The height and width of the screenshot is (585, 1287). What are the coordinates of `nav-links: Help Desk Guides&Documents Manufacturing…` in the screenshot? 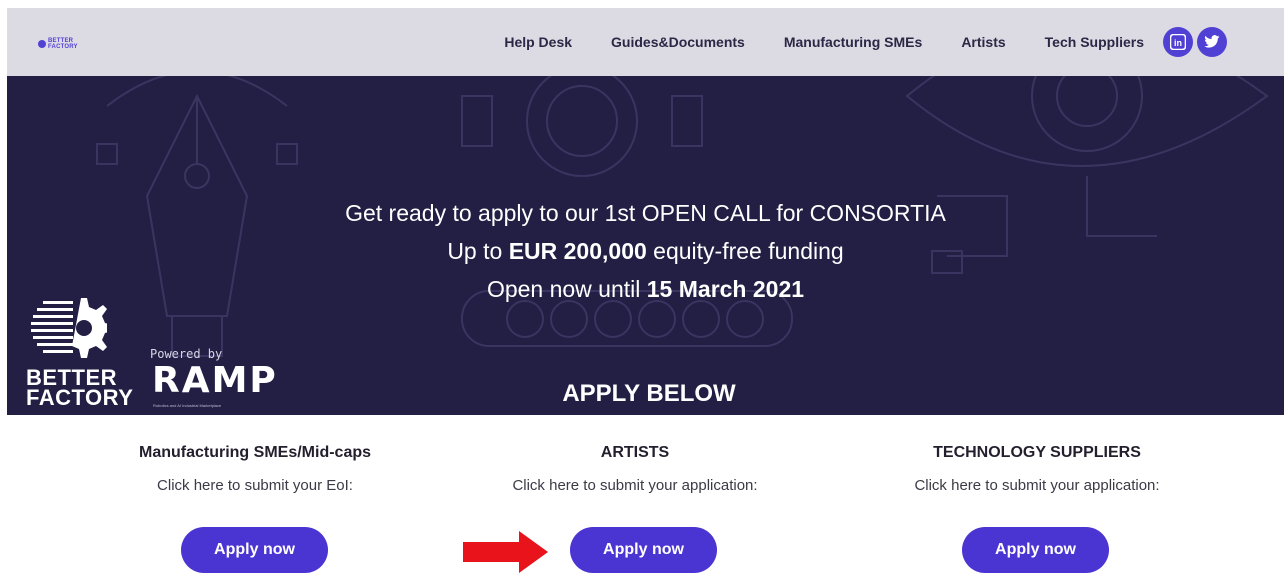 It's located at (894, 42).